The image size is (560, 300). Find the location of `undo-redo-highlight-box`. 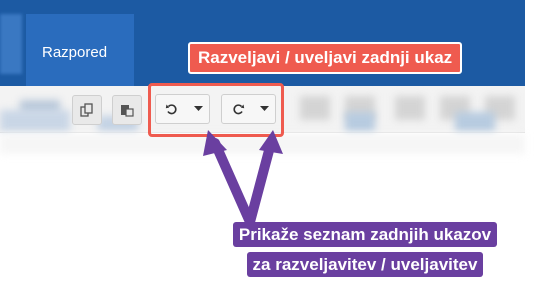

undo-redo-highlight-box is located at coordinates (216, 110).